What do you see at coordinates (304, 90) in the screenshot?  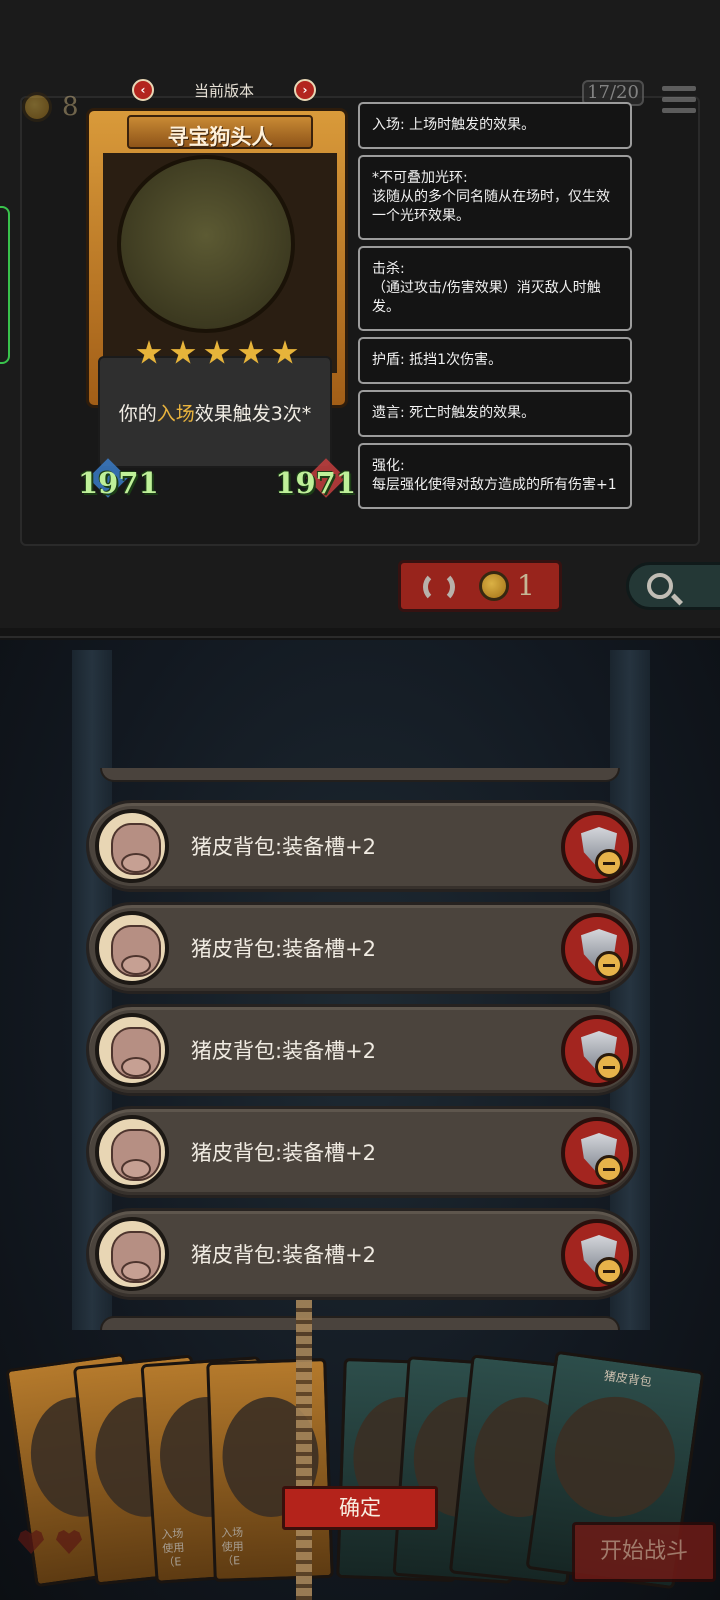 I see `next-version-button: ›` at bounding box center [304, 90].